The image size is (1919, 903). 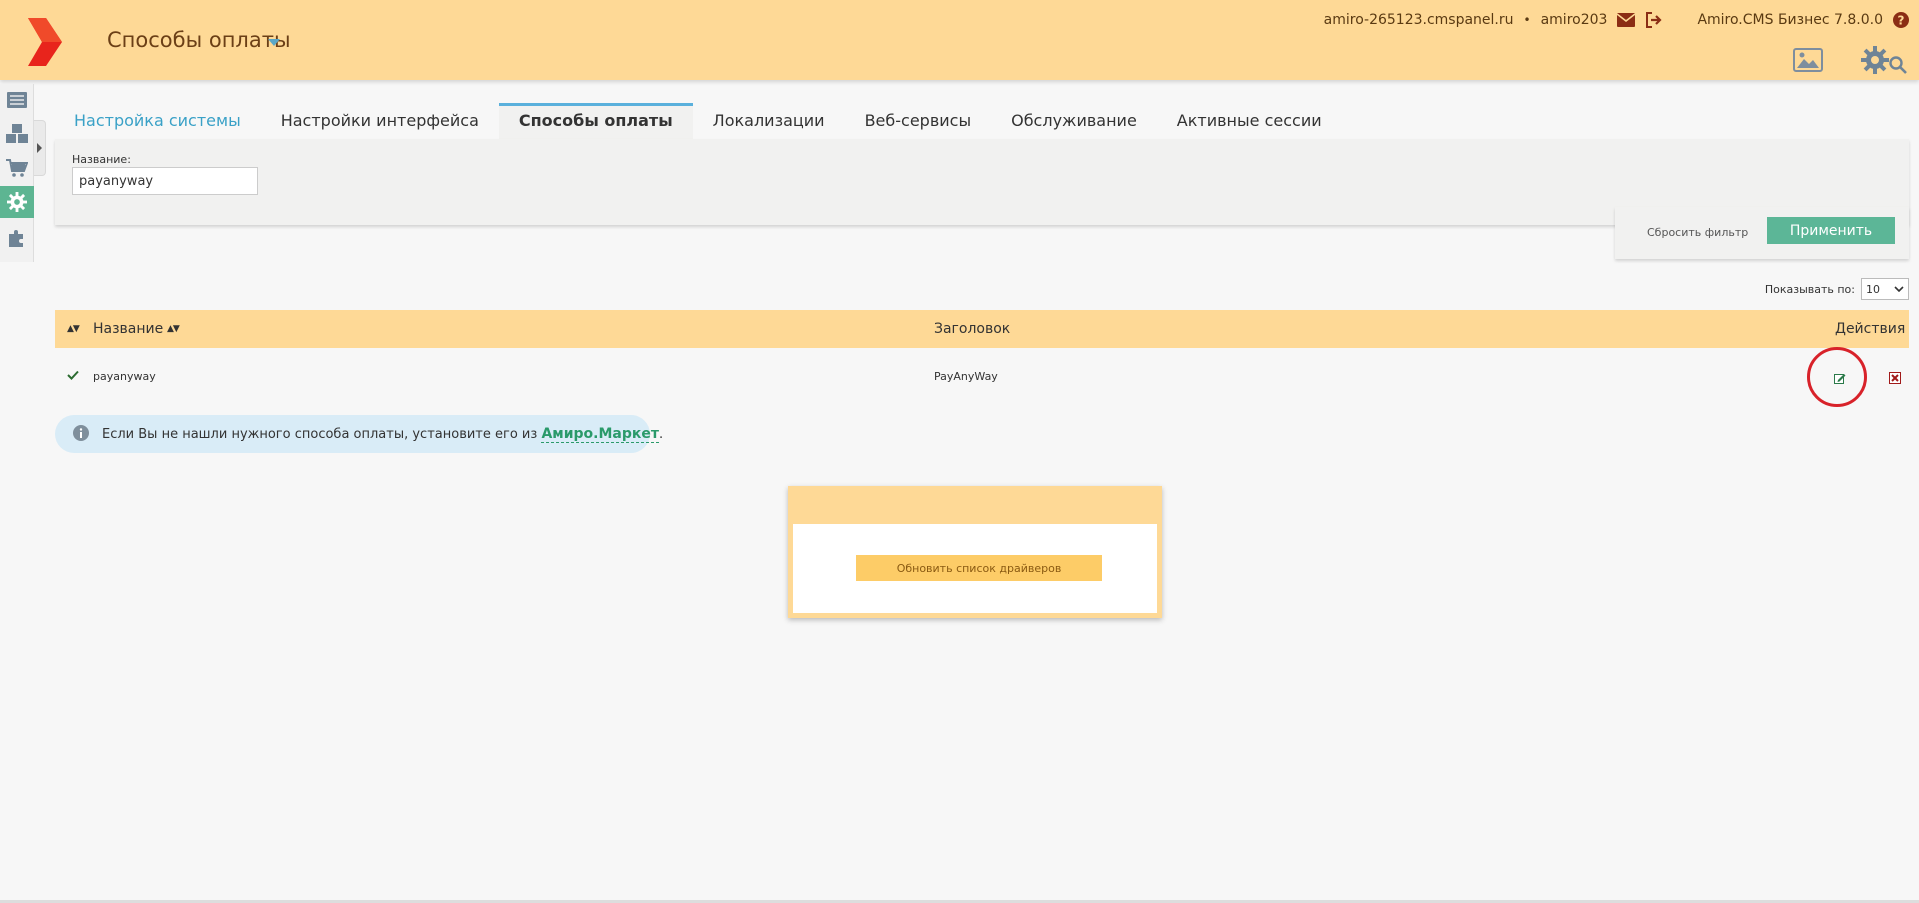 What do you see at coordinates (1885, 289) in the screenshot?
I see `per-page-select: 10` at bounding box center [1885, 289].